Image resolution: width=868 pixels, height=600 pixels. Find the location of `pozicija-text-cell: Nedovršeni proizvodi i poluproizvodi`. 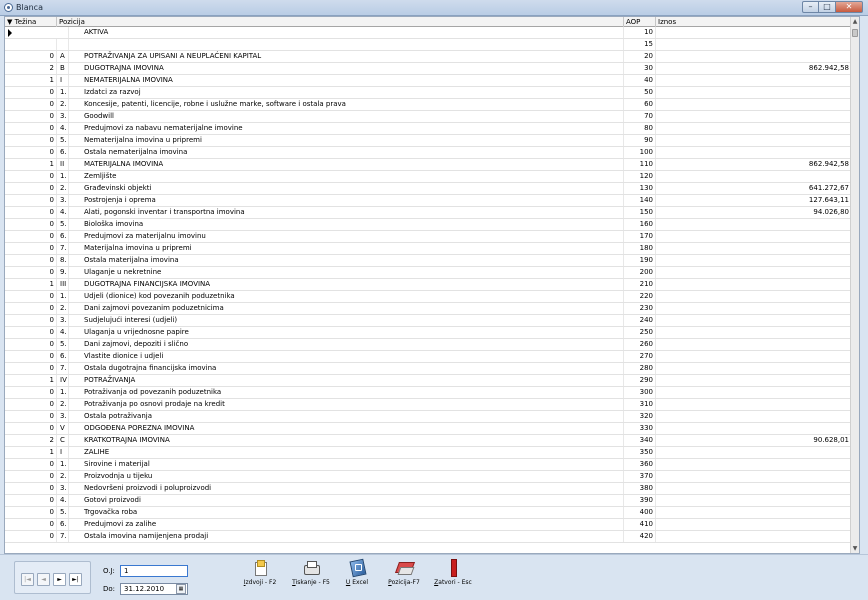

pozicija-text-cell: Nedovršeni proizvodi i poluproizvodi is located at coordinates (353, 488).